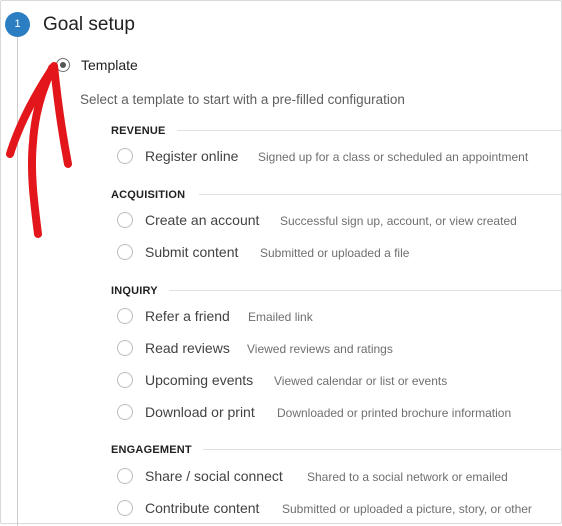 Image resolution: width=562 pixels, height=526 pixels. Describe the element at coordinates (39, 150) in the screenshot. I see `red-arrow-annotation` at that location.